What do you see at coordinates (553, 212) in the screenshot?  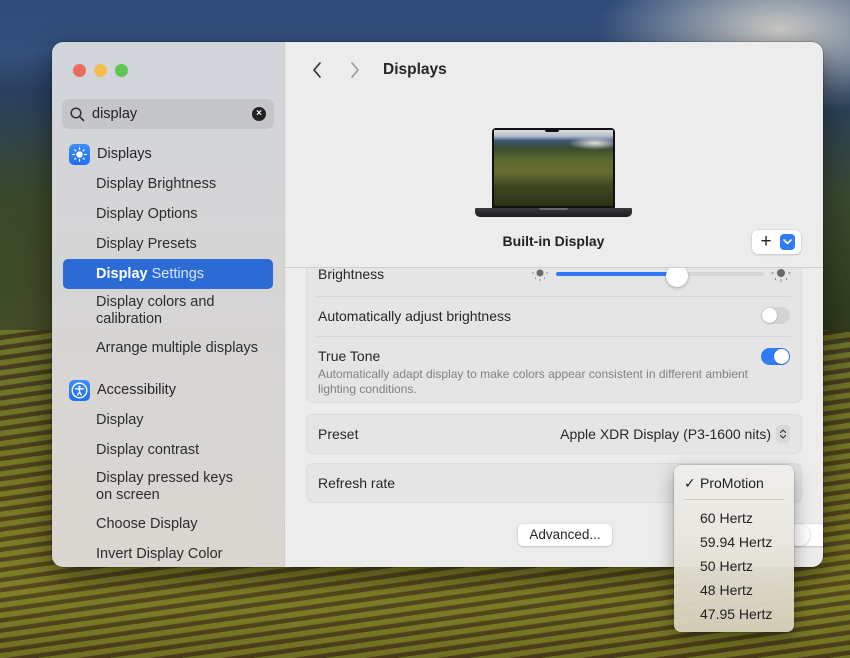 I see `laptop-base` at bounding box center [553, 212].